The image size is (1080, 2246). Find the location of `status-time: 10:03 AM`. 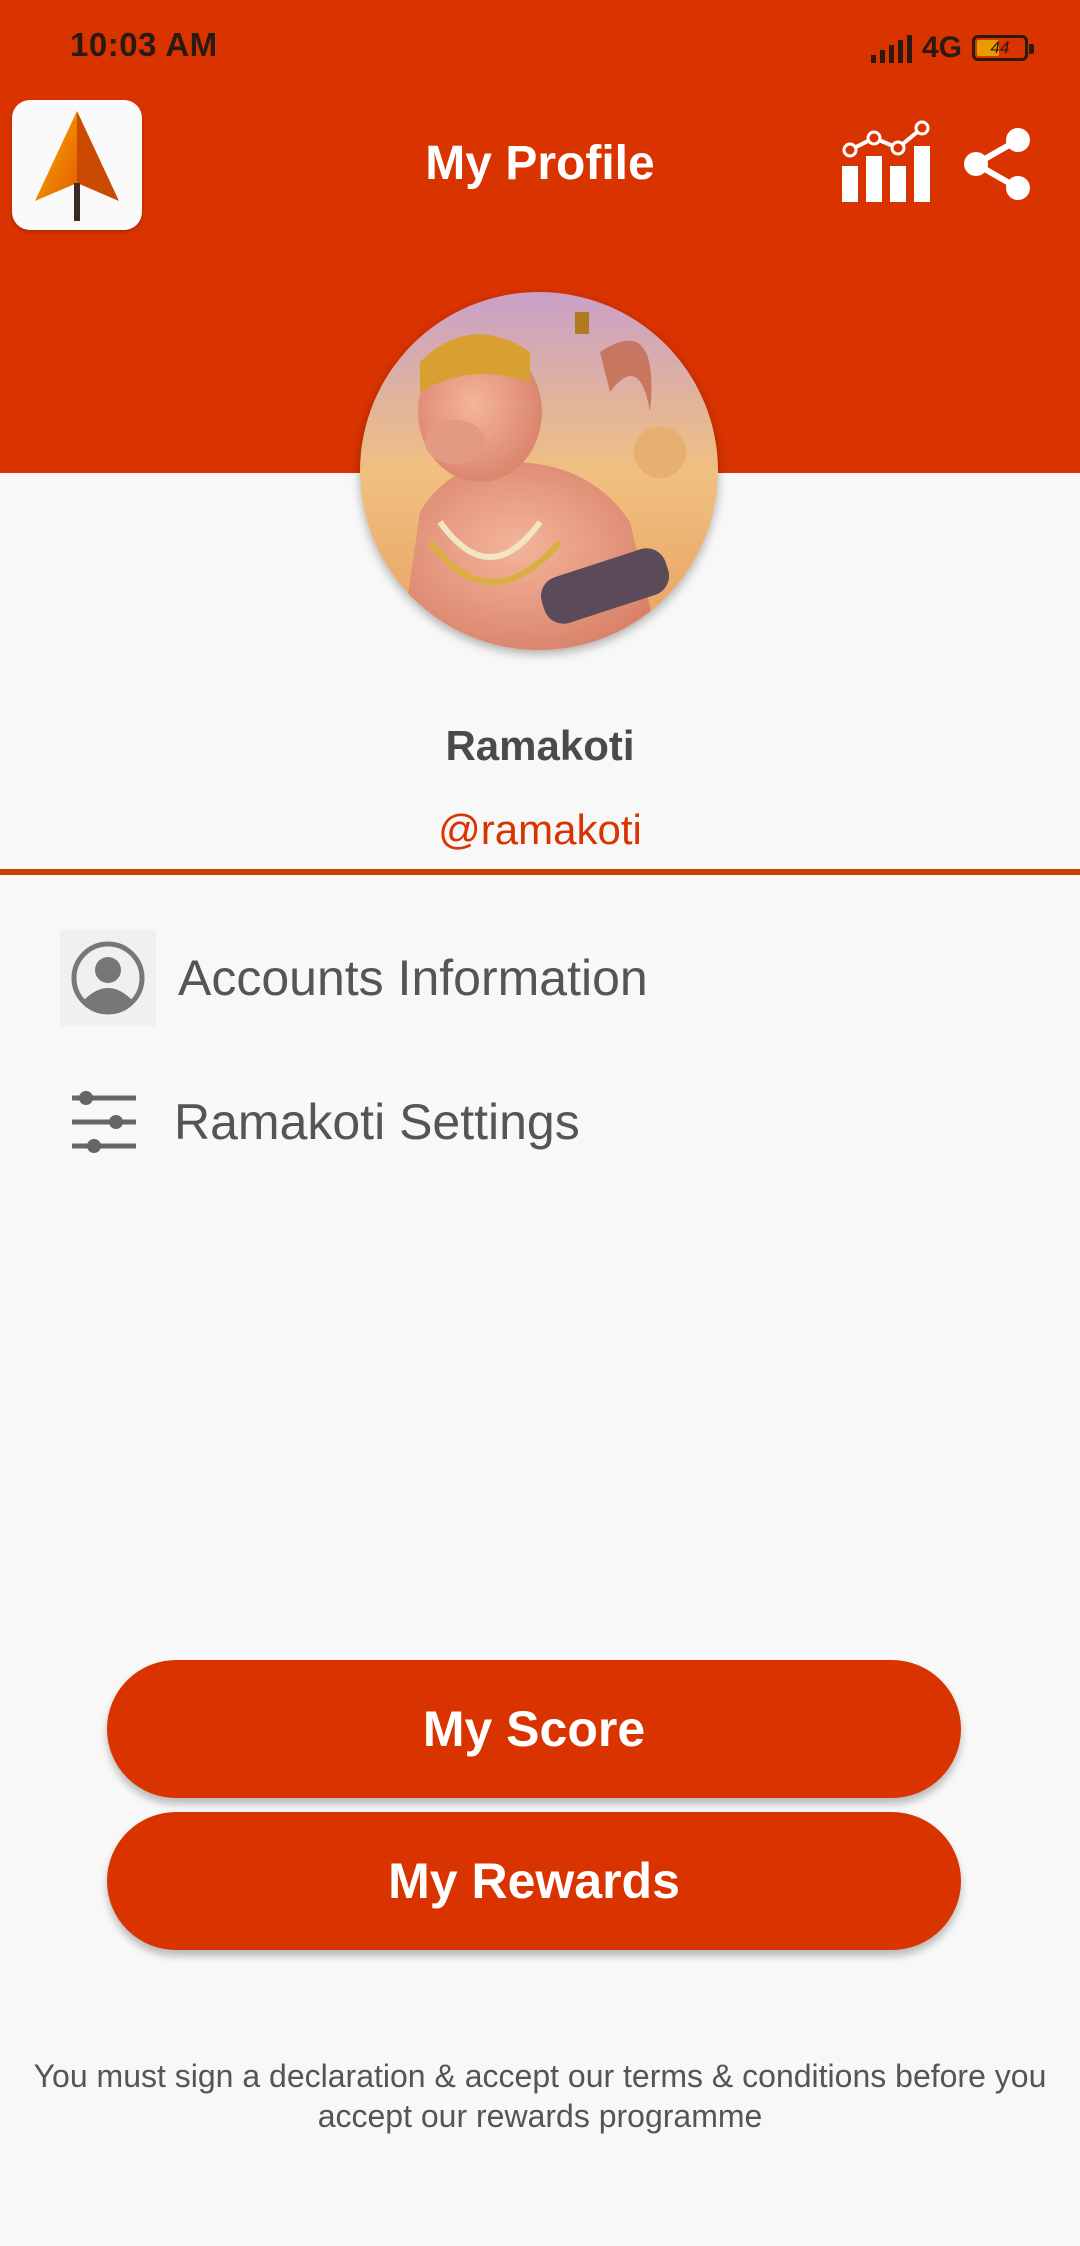

status-time: 10:03 AM is located at coordinates (144, 44).